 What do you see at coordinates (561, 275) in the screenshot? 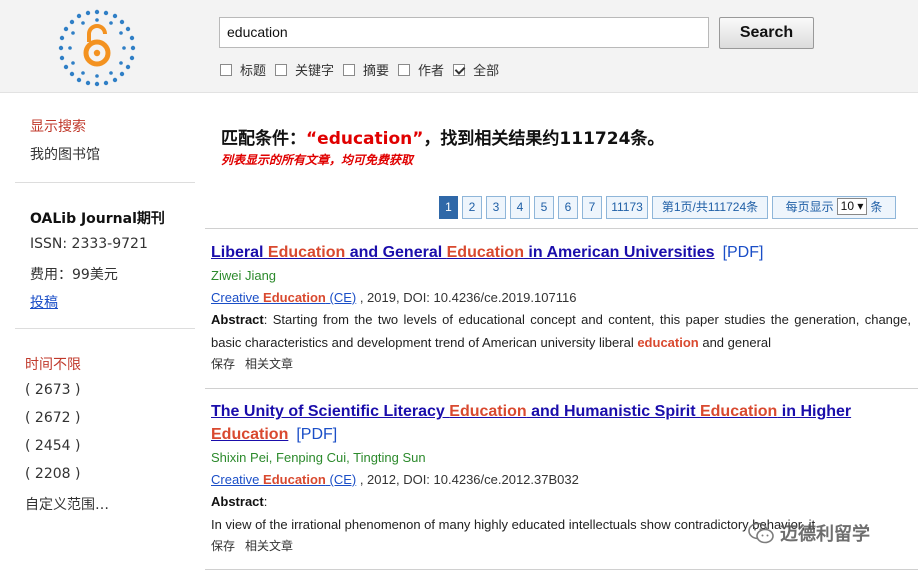
I see `result-authors: Ziwei Jiang` at bounding box center [561, 275].